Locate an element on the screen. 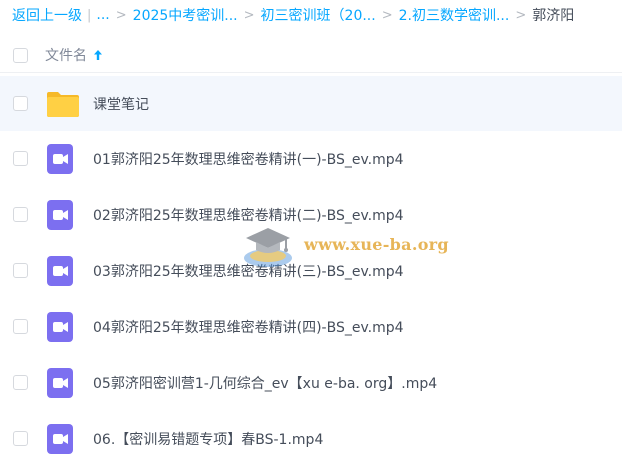 The image size is (622, 466). breadcrumb-current: 郭济阳 is located at coordinates (553, 16).